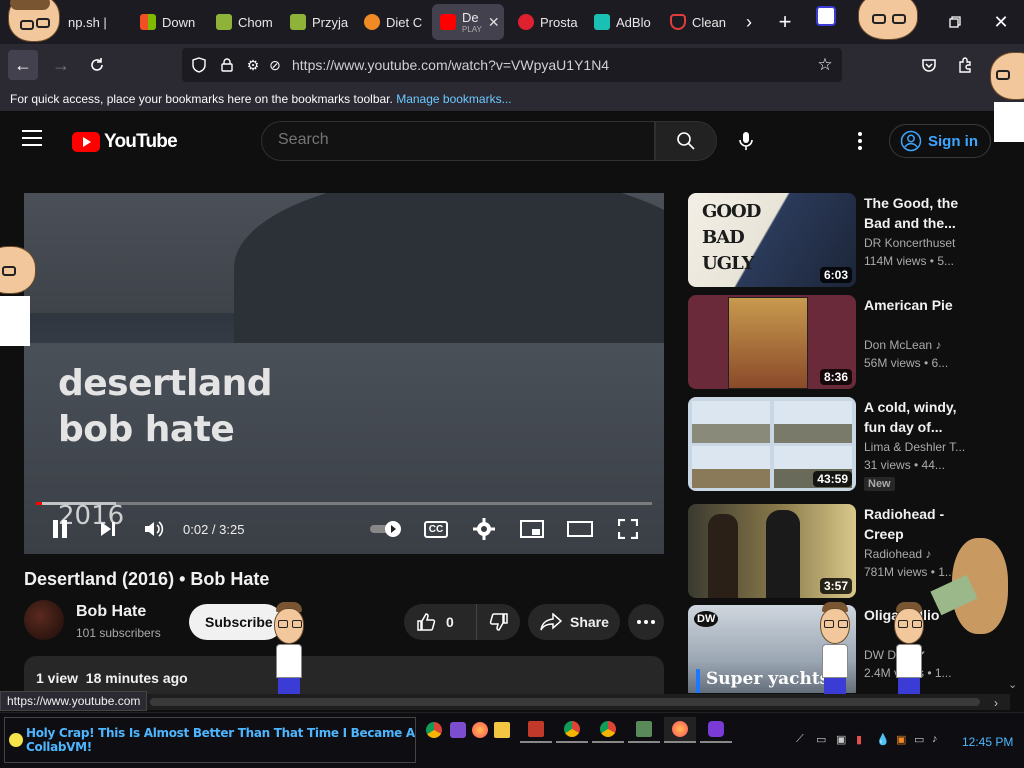 The width and height of the screenshot is (1024, 768). Describe the element at coordinates (987, 742) in the screenshot. I see `taskbar-clock: 12:45 PM` at that location.